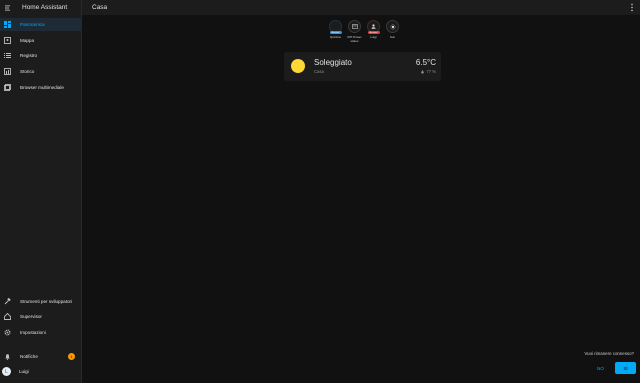 This screenshot has width=640, height=383. I want to click on sun-badge-circle, so click(392, 26).